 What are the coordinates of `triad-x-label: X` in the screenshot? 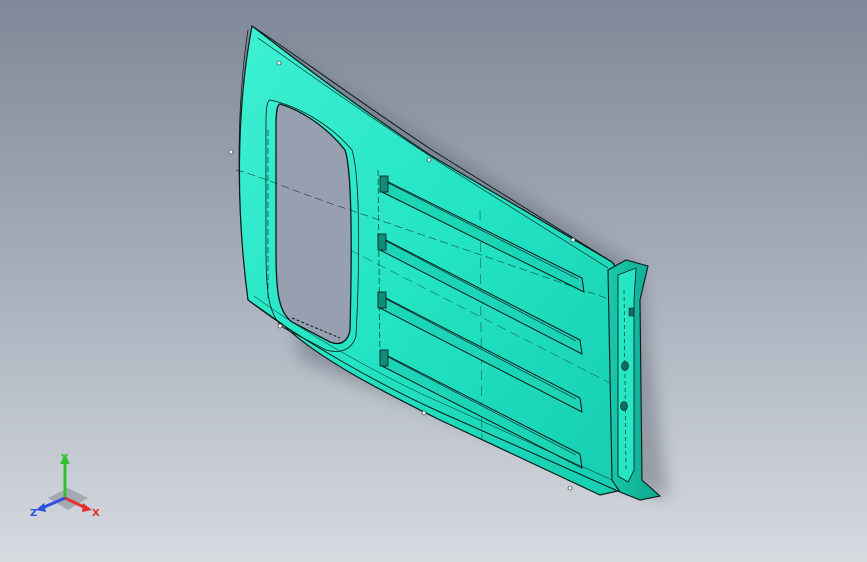 It's located at (96, 513).